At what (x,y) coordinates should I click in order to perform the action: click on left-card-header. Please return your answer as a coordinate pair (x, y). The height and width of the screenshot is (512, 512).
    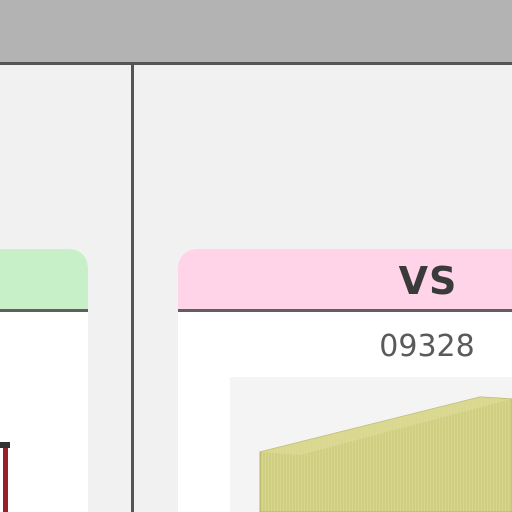
    Looking at the image, I should click on (44, 280).